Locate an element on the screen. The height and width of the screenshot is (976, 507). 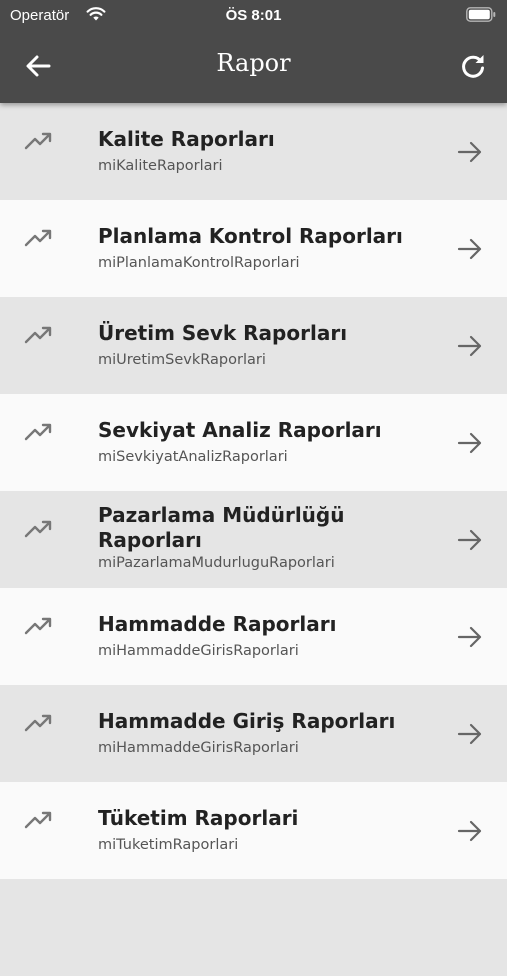
battery-icon is located at coordinates (481, 14).